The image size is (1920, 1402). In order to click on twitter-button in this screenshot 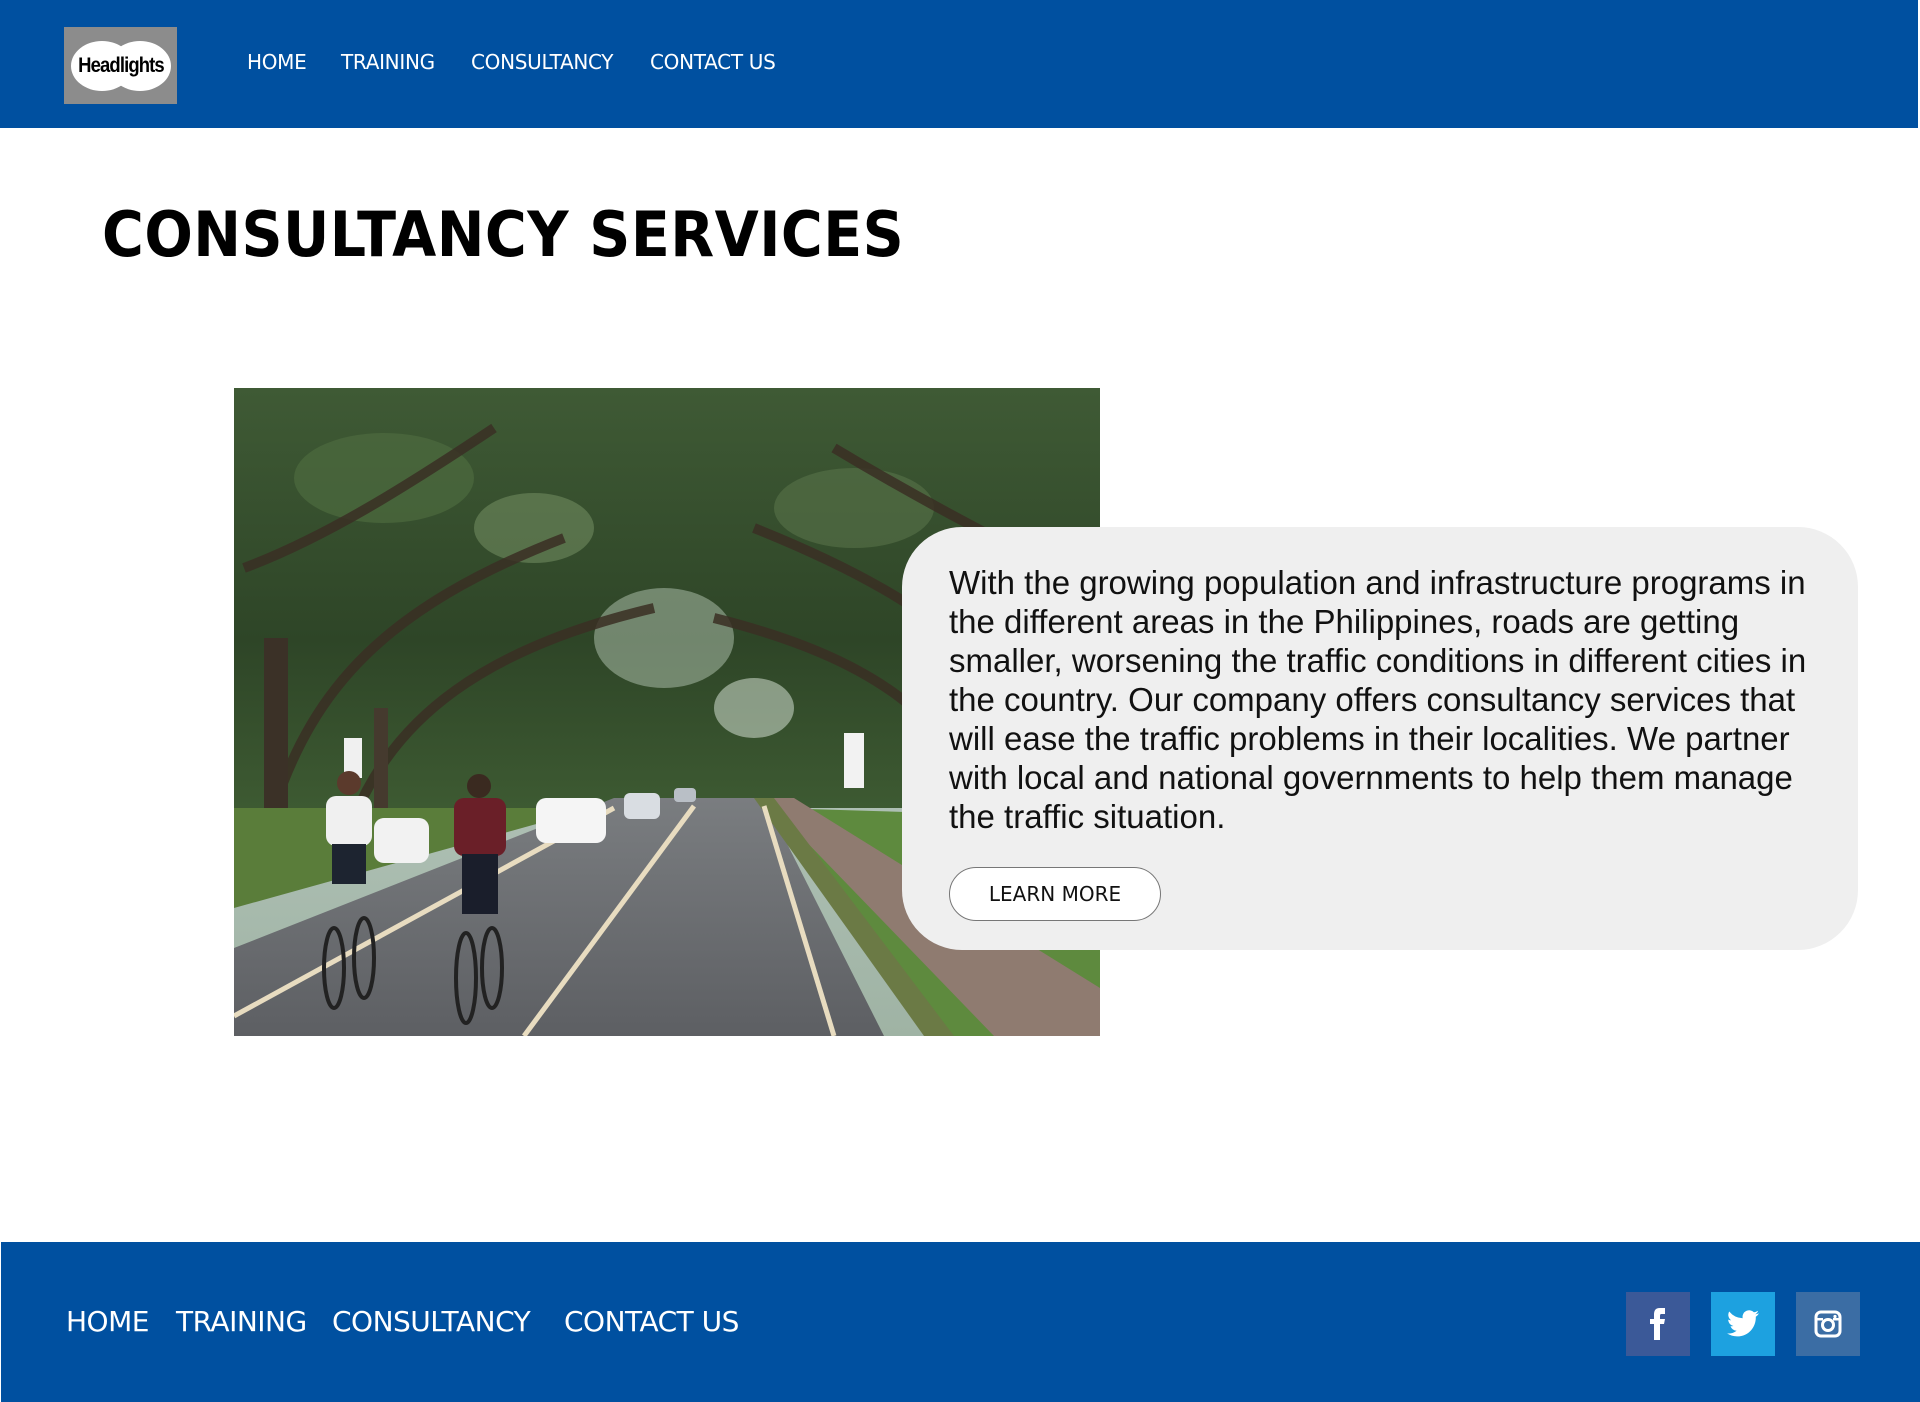, I will do `click(1743, 1324)`.